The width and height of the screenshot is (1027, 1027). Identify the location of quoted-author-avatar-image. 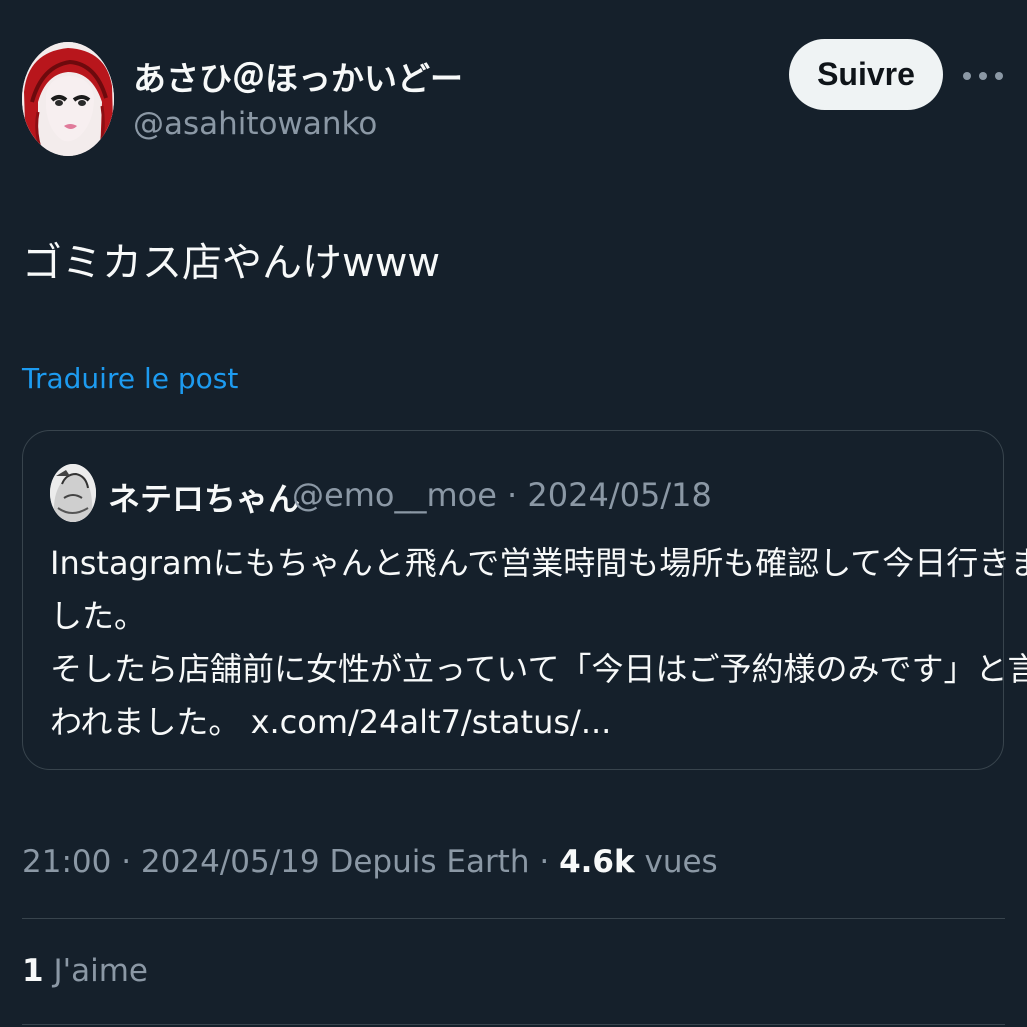
(73, 493).